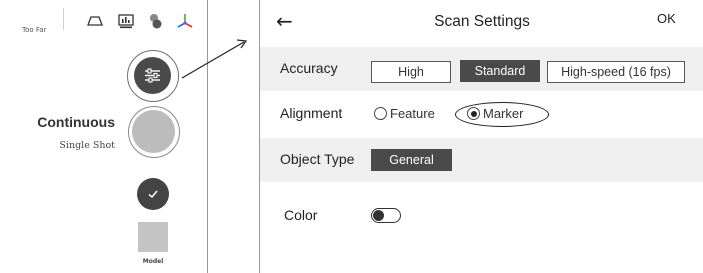  What do you see at coordinates (214, 59) in the screenshot?
I see `callout-arrow` at bounding box center [214, 59].